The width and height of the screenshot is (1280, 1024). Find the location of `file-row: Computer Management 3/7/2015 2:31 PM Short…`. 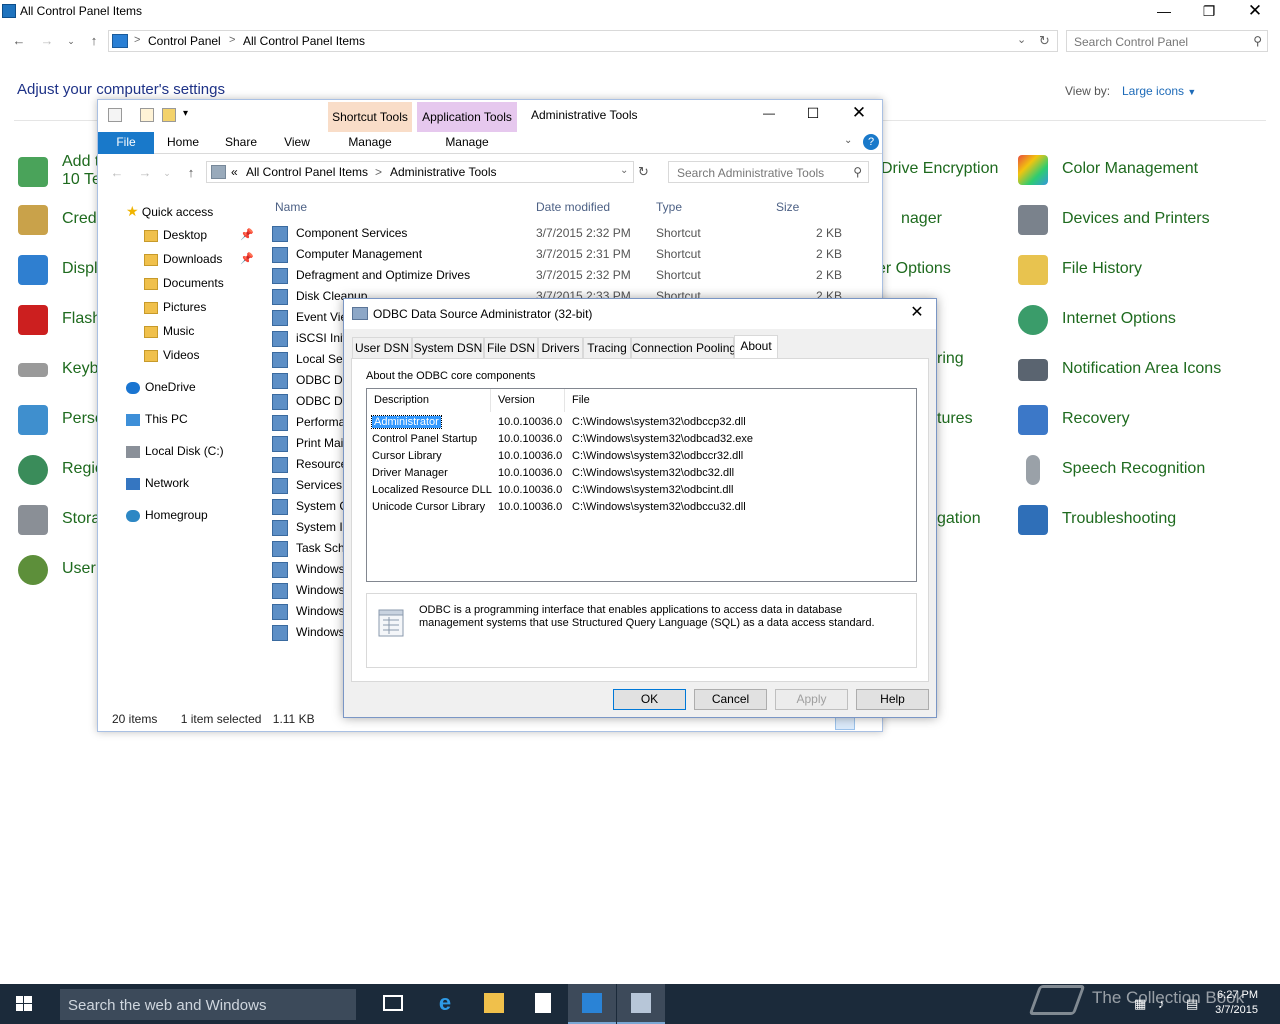

file-row: Computer Management 3/7/2015 2:31 PM Short… is located at coordinates (572, 254).